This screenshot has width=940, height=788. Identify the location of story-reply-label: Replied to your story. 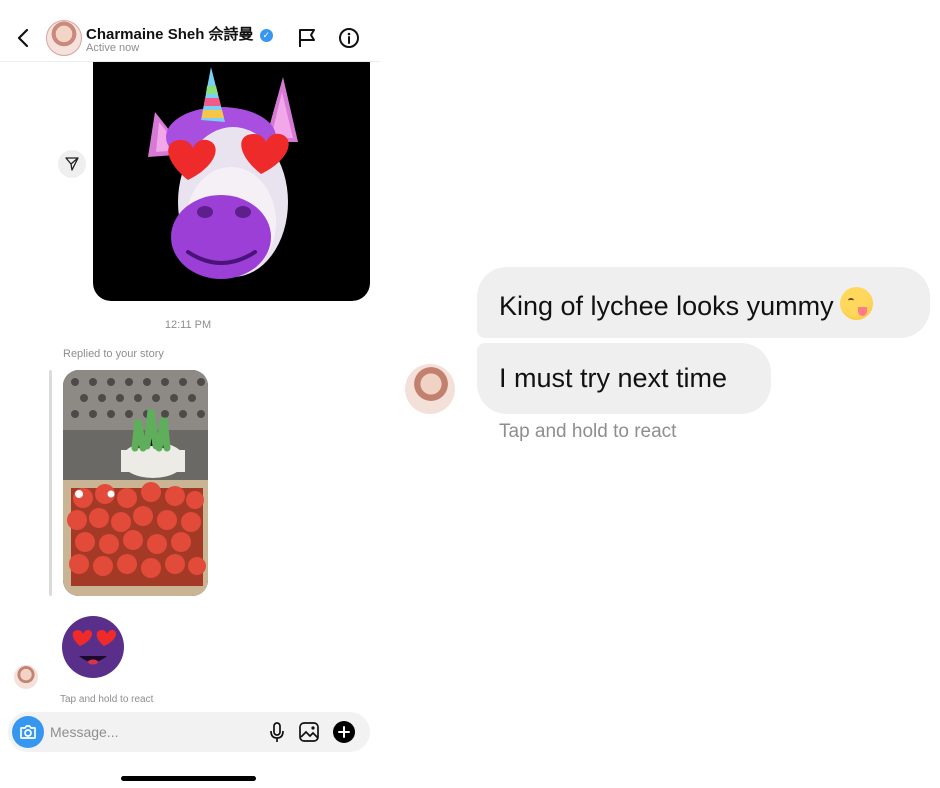
(113, 354).